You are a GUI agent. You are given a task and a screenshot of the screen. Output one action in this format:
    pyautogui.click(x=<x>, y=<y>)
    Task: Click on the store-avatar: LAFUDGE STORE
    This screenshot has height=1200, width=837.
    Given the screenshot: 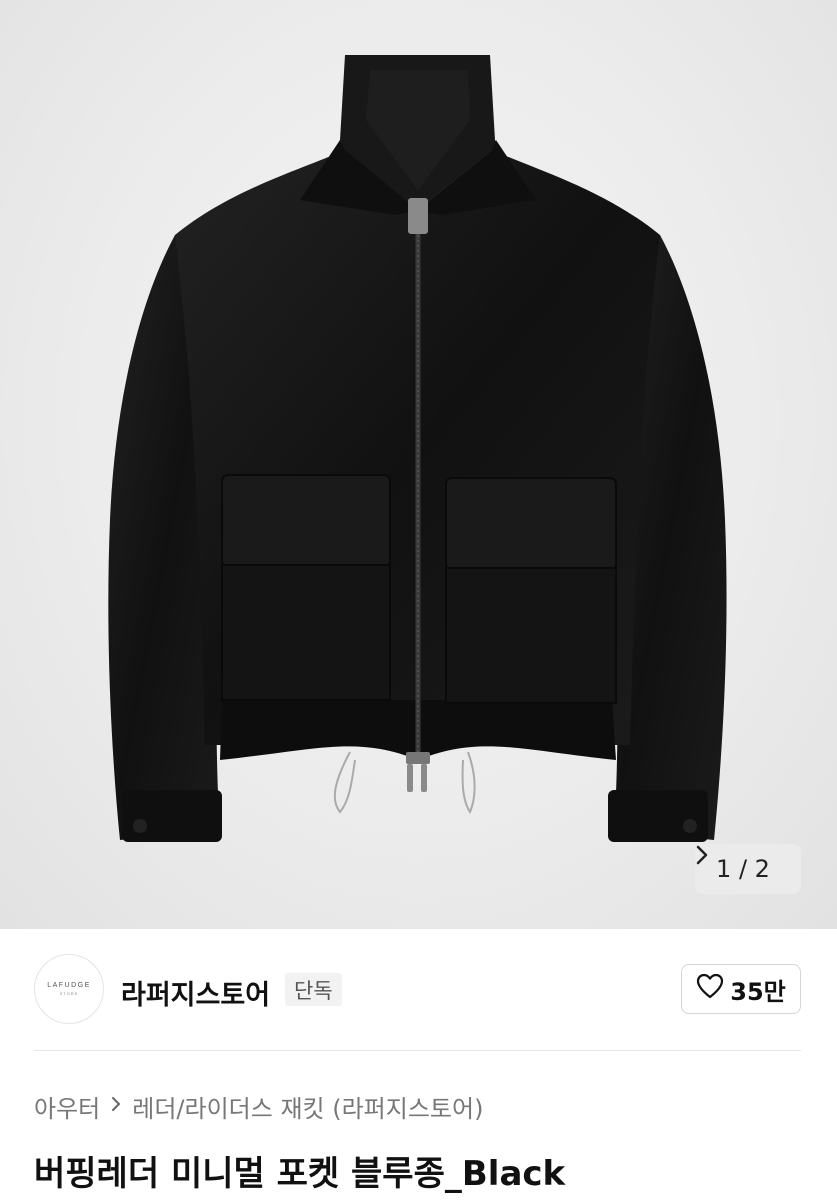 What is the action you would take?
    pyautogui.click(x=69, y=989)
    